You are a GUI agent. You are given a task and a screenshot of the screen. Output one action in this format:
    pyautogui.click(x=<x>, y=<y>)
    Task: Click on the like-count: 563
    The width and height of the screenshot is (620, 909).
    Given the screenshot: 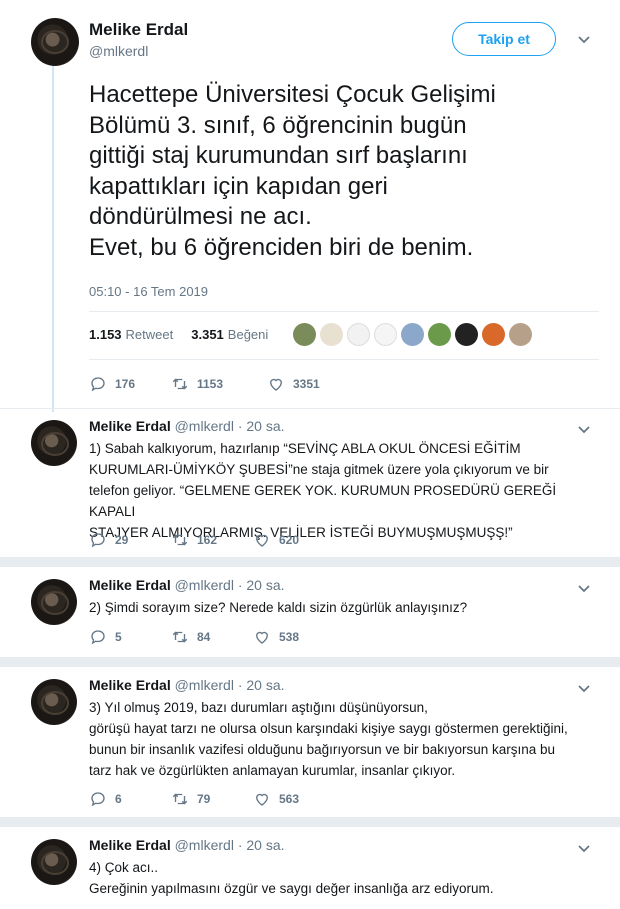 What is the action you would take?
    pyautogui.click(x=289, y=799)
    